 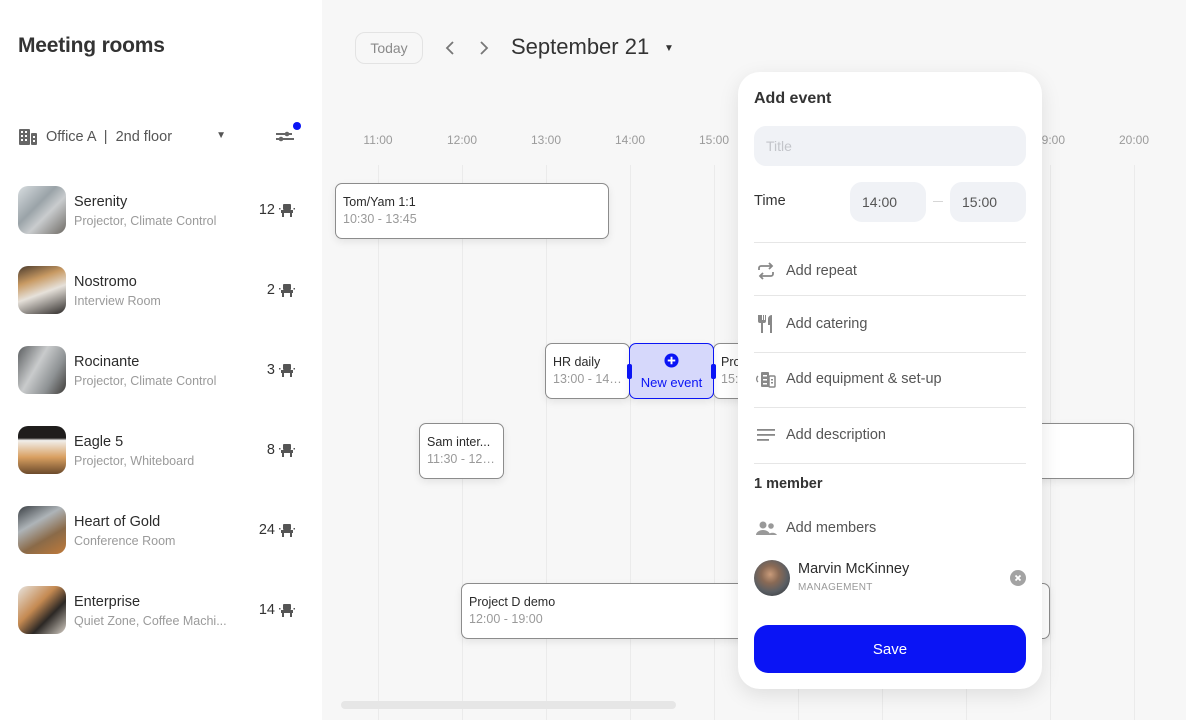 What do you see at coordinates (629, 371) in the screenshot?
I see `resize-handle-left` at bounding box center [629, 371].